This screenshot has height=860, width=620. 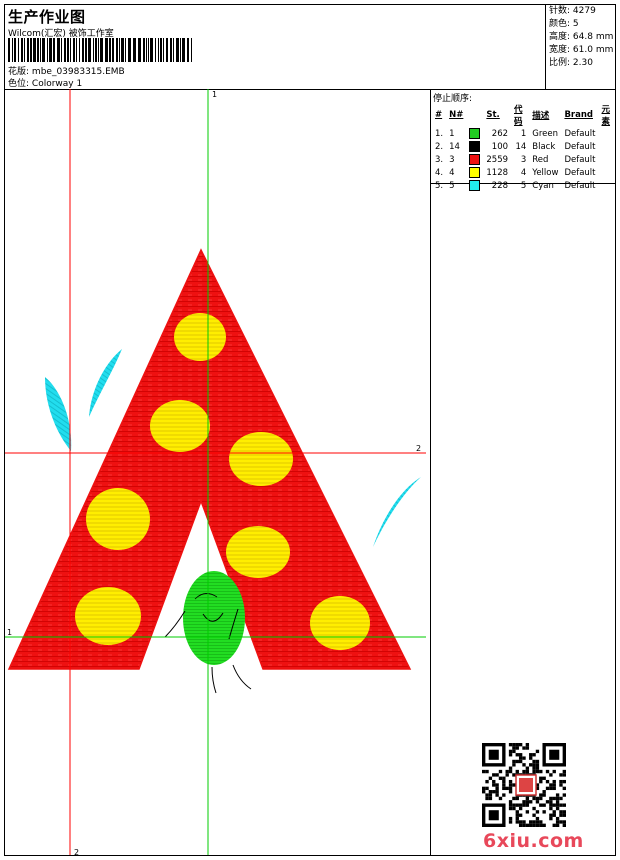 I want to click on cell-index: 5., so click(x=439, y=185).